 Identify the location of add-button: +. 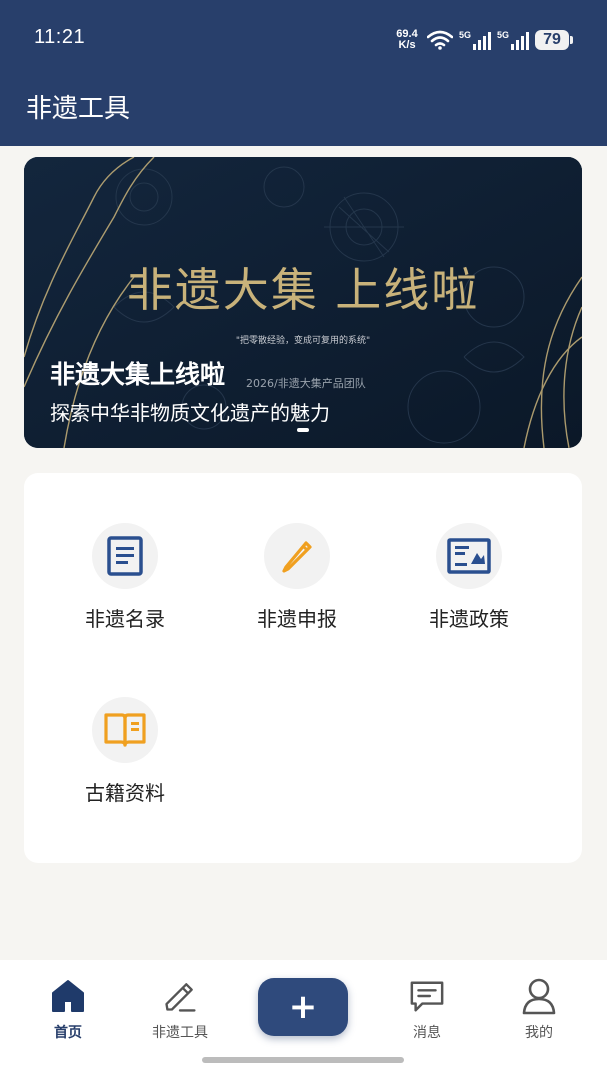
(303, 1007).